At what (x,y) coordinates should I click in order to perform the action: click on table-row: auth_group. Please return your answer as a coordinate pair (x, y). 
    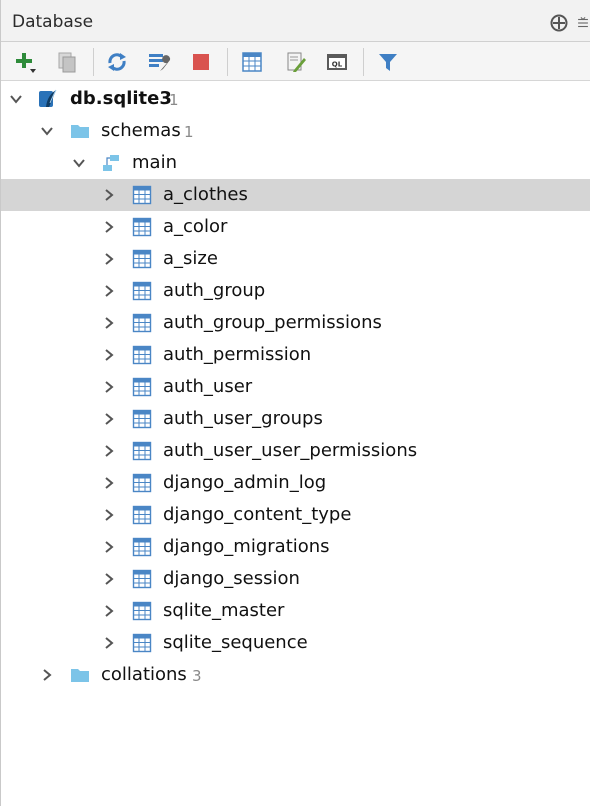
    Looking at the image, I should click on (295, 291).